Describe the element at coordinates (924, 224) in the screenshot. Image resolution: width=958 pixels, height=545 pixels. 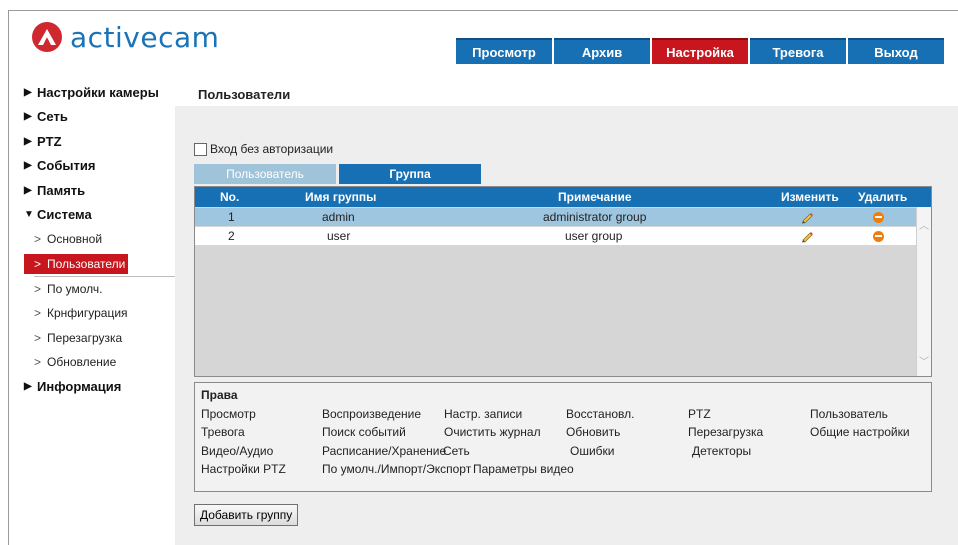
I see `chevron-up-icon: ︿` at that location.